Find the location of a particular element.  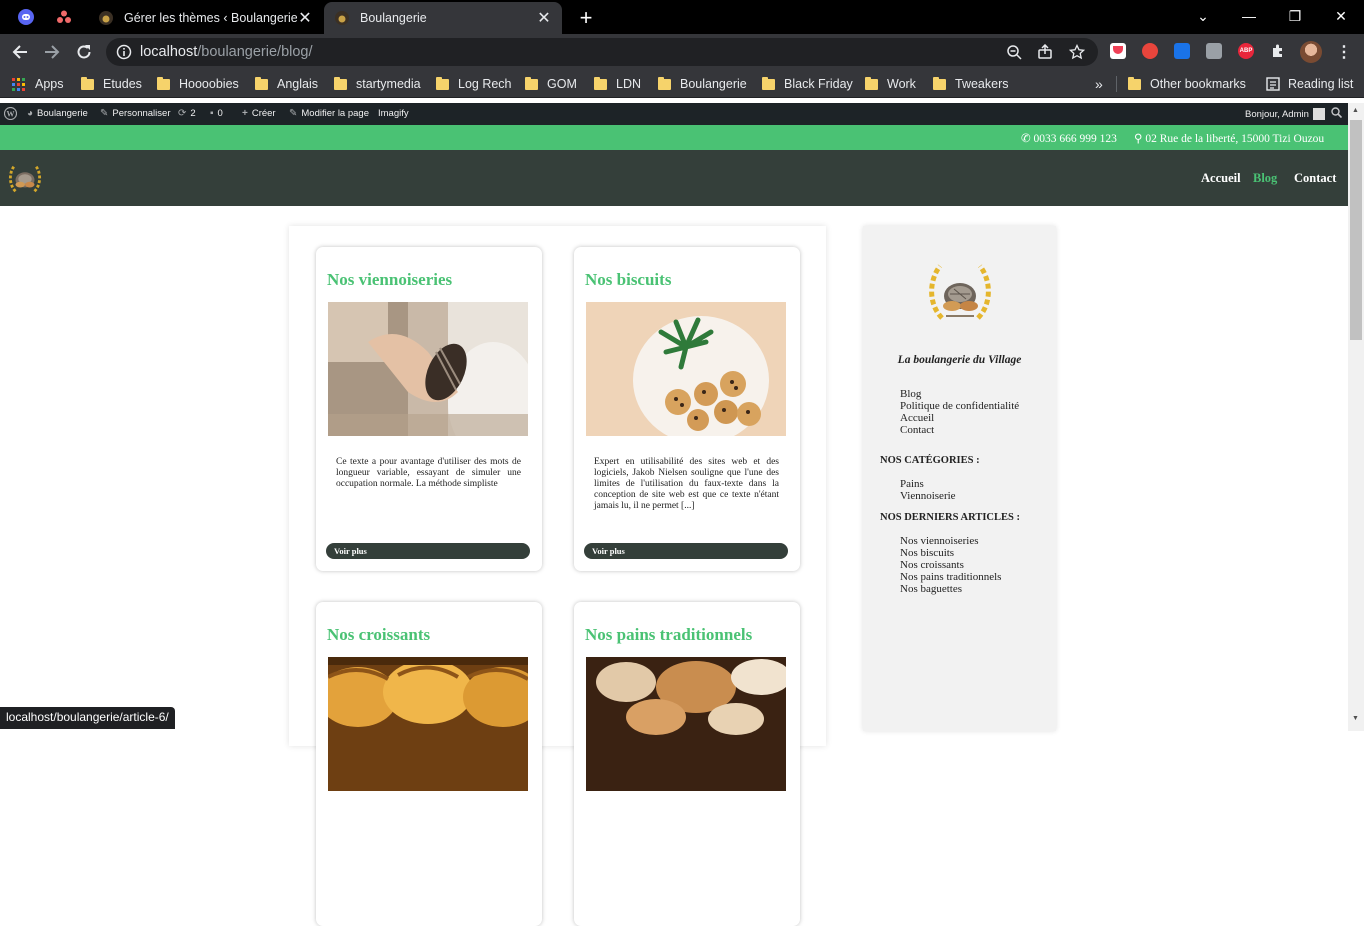

tab-title: Boulangerie is located at coordinates (393, 18).